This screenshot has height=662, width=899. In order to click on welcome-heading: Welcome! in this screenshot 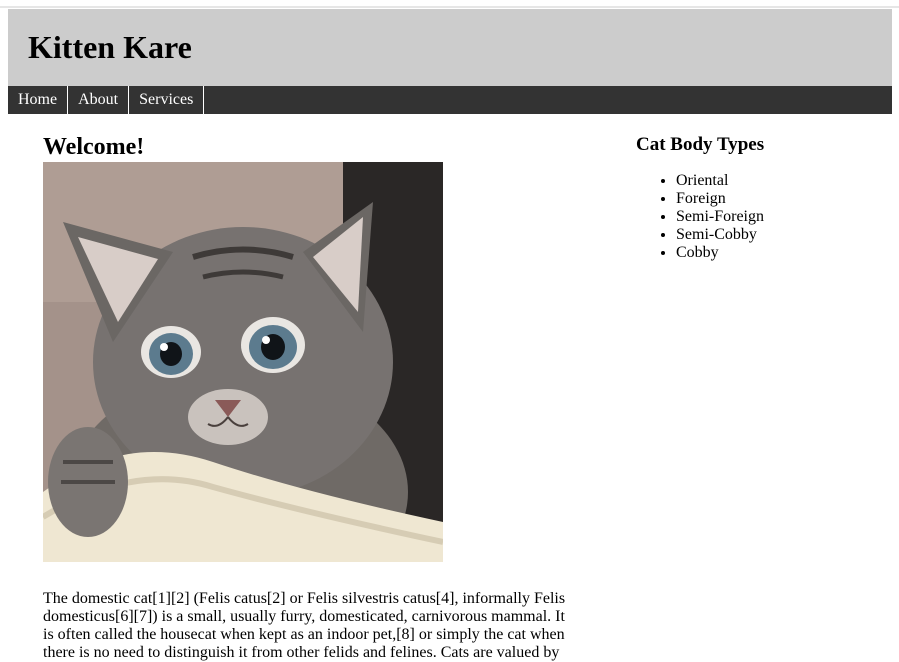, I will do `click(94, 147)`.